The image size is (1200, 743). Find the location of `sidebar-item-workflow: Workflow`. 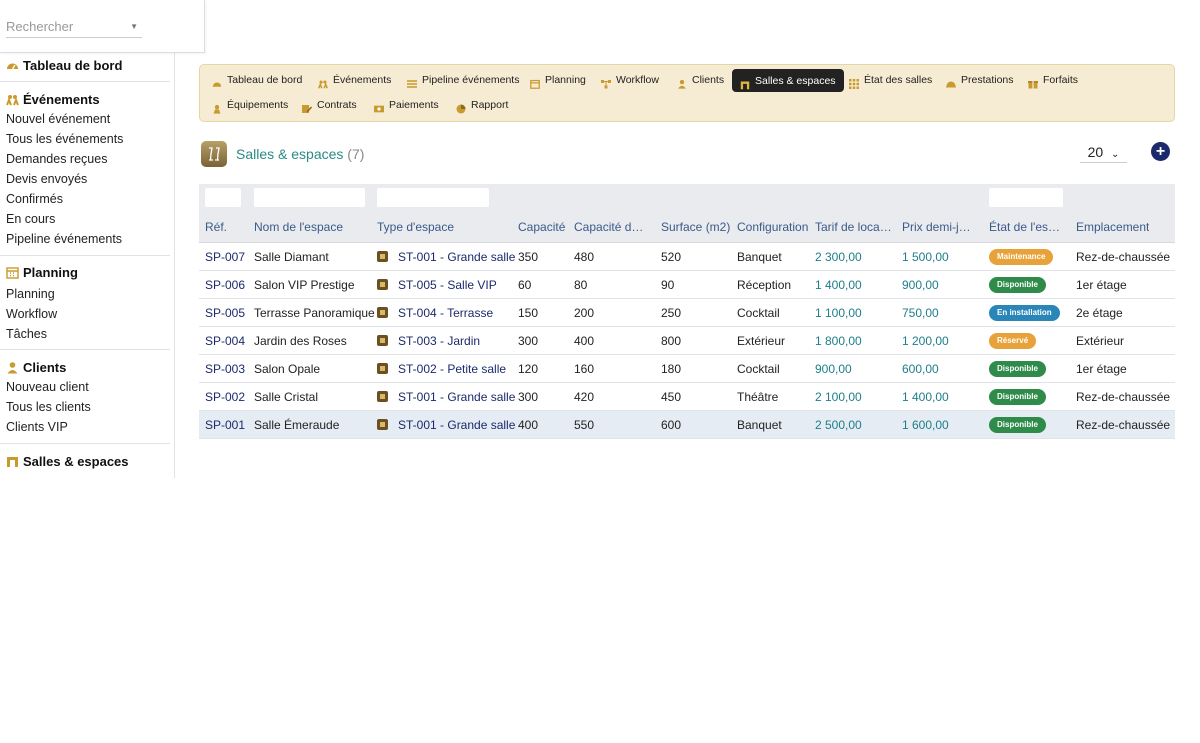

sidebar-item-workflow: Workflow is located at coordinates (85, 314).